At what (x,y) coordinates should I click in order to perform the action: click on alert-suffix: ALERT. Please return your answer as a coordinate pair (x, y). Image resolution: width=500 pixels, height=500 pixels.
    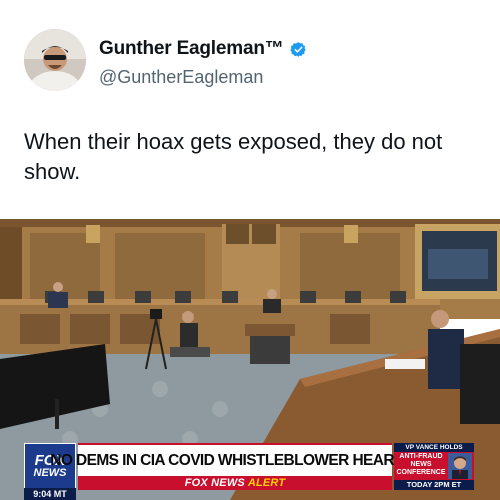
    Looking at the image, I should click on (266, 483).